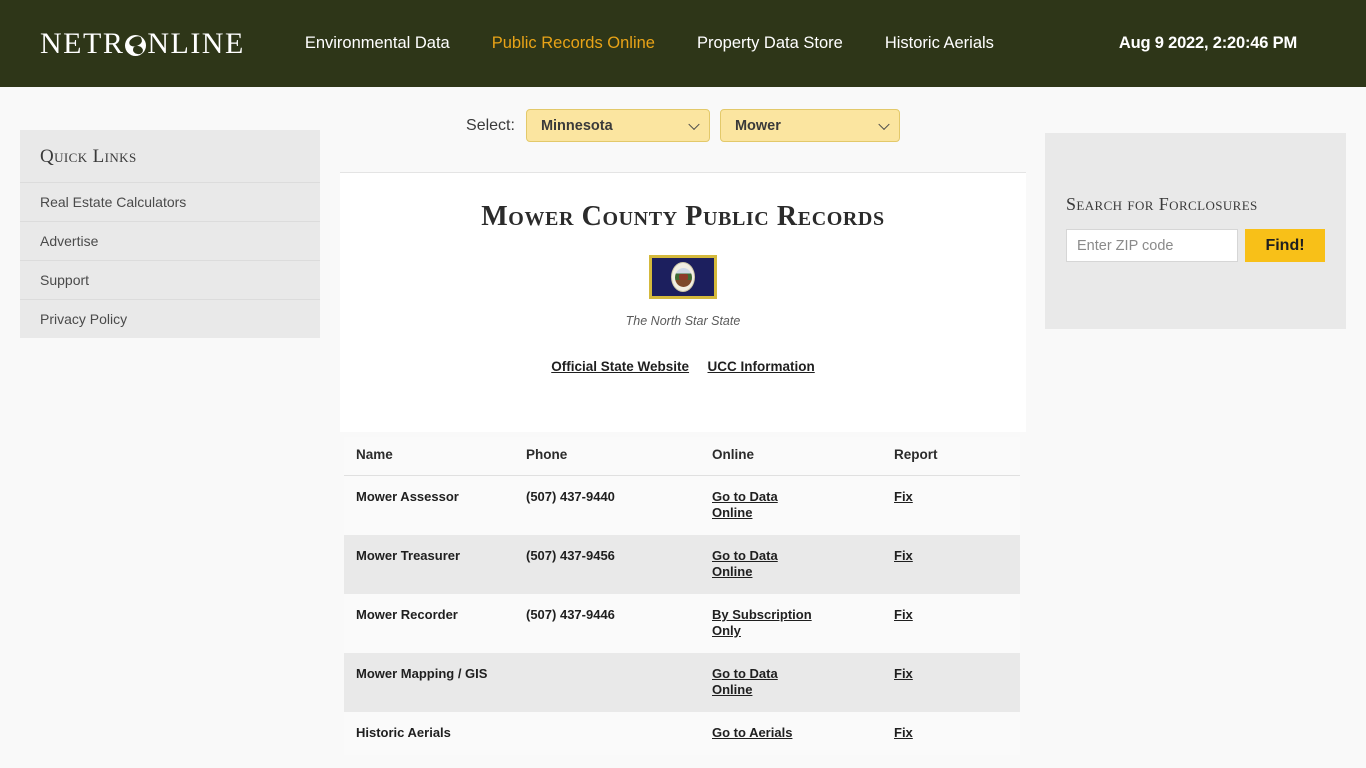  I want to click on quick-links-title: Quick Links, so click(88, 156).